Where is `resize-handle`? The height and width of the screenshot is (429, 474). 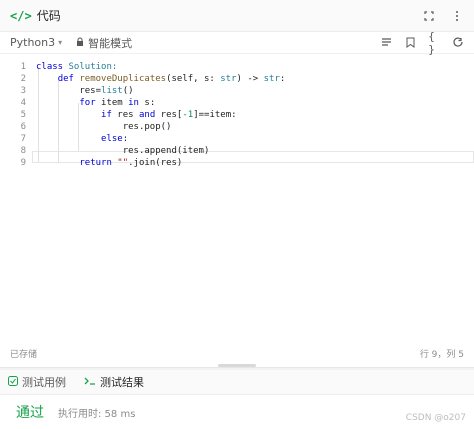
resize-handle is located at coordinates (237, 365).